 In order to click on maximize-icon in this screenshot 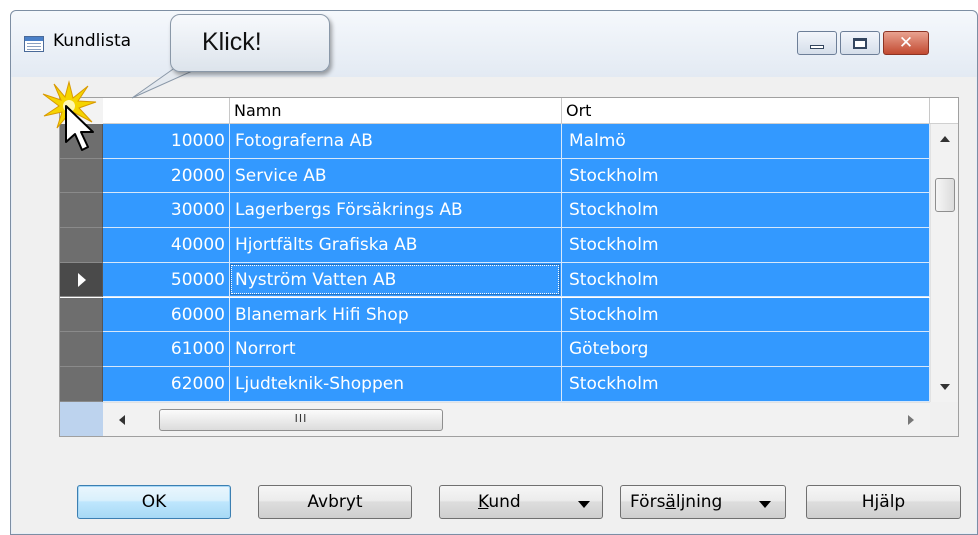, I will do `click(860, 43)`.